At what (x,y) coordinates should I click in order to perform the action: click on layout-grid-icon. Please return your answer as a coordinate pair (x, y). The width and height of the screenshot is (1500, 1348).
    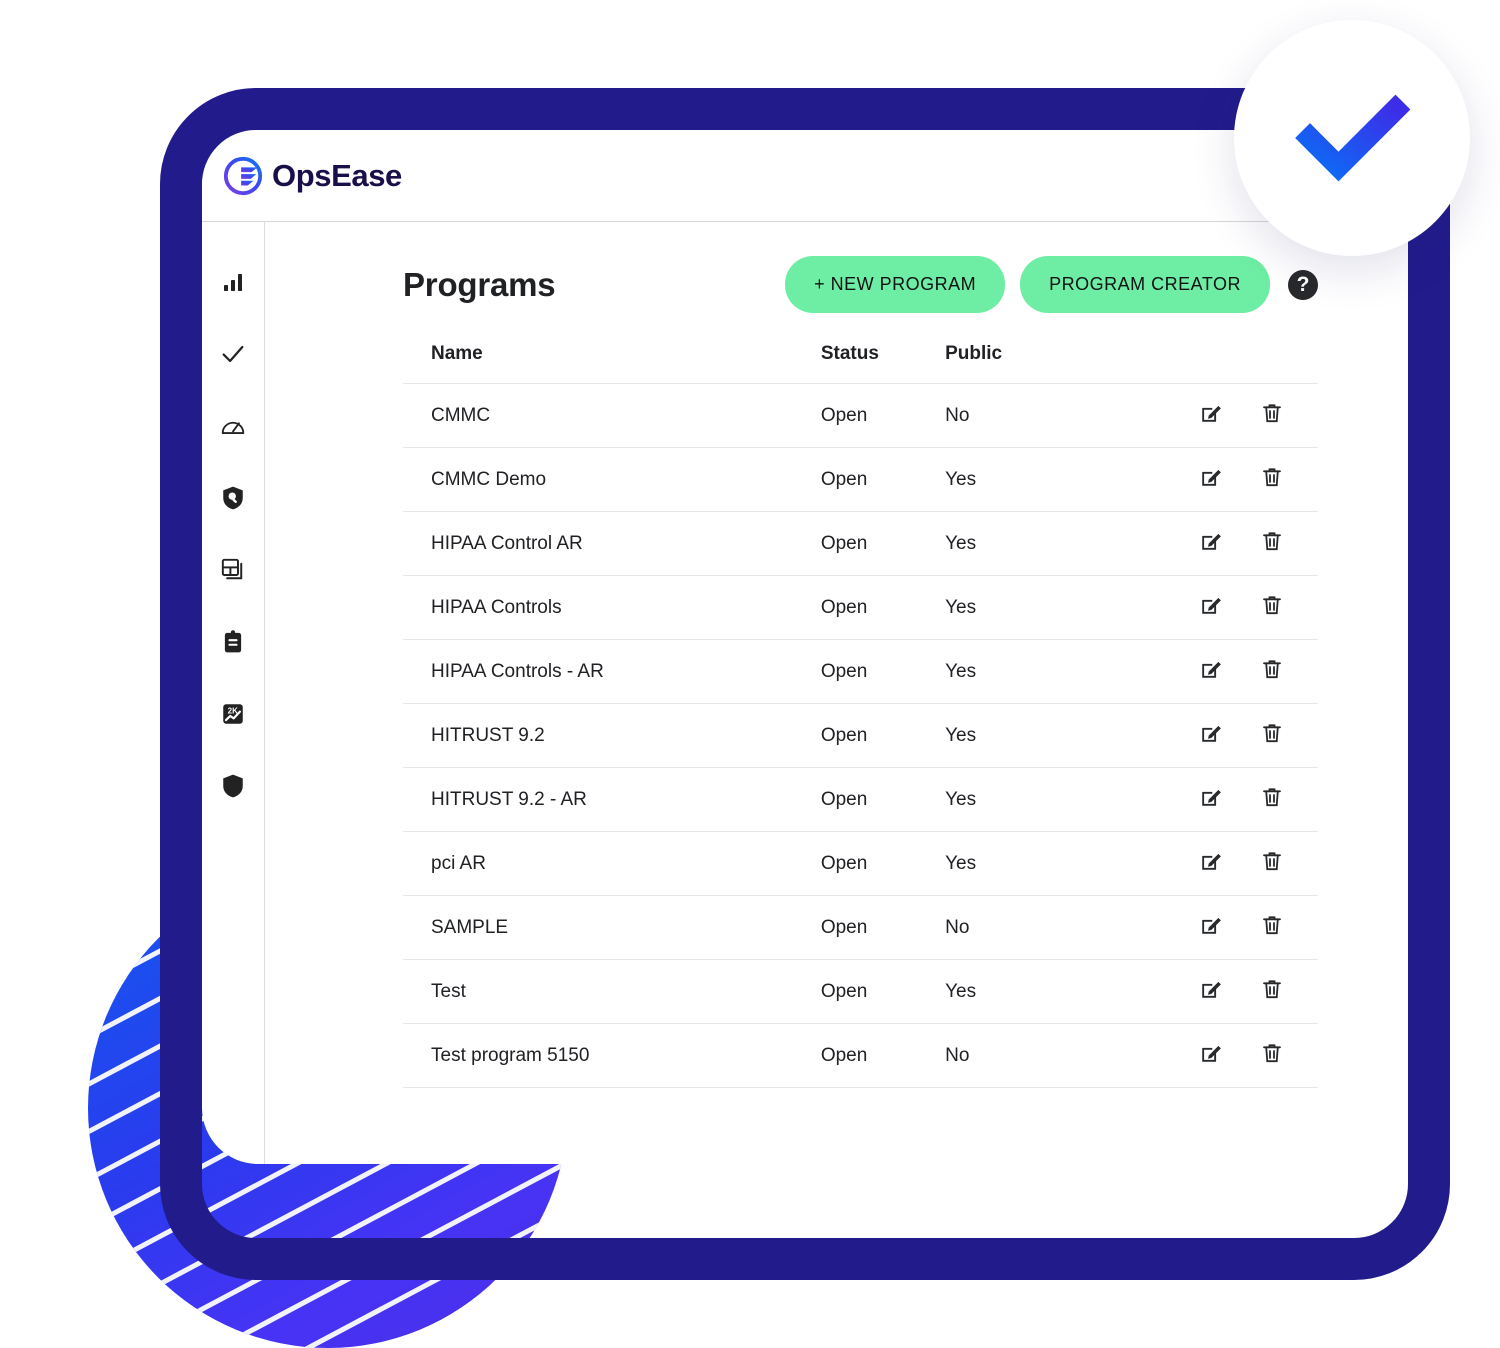
    Looking at the image, I should click on (233, 570).